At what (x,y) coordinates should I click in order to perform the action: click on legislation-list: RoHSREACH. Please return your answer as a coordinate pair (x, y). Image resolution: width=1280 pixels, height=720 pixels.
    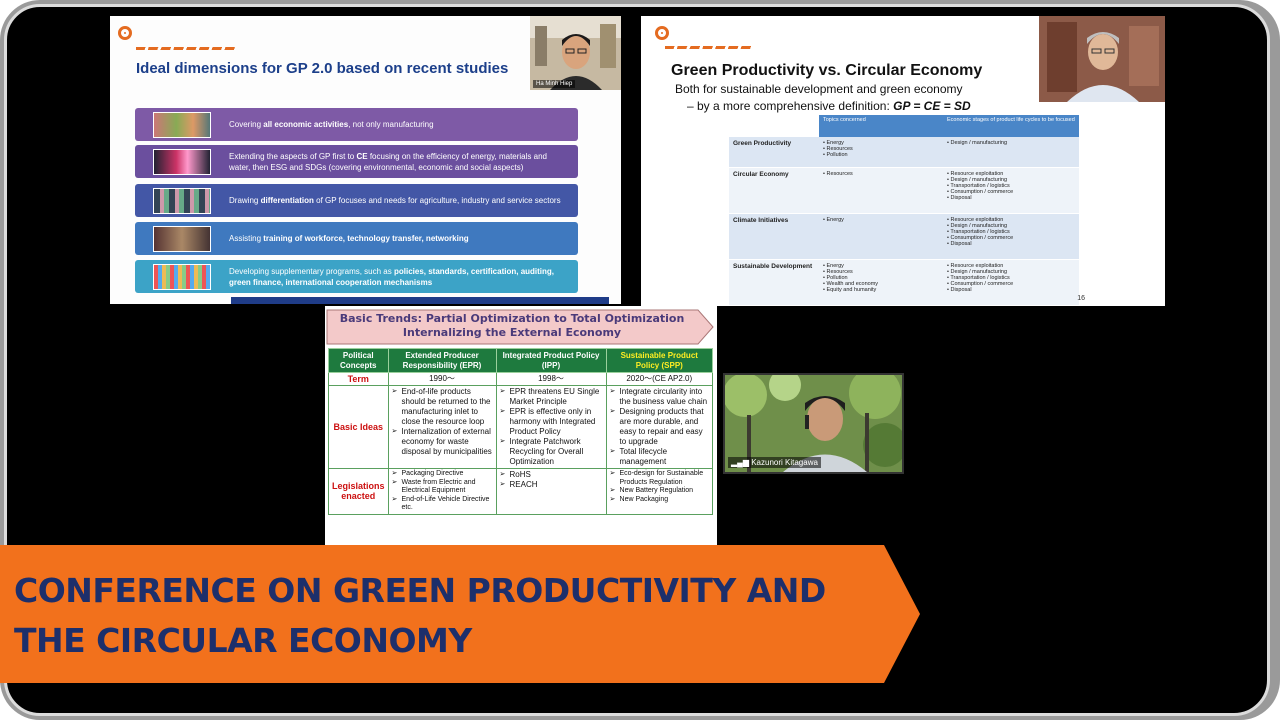
    Looking at the image, I should click on (551, 480).